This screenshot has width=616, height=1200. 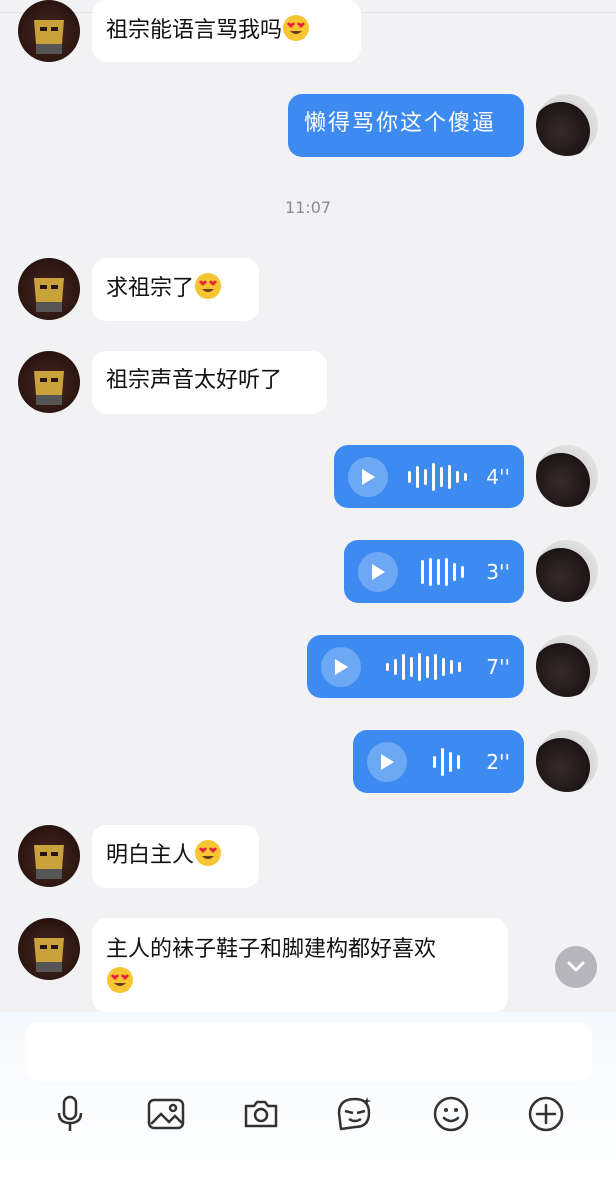 I want to click on voice-message-bubble: 2'', so click(x=438, y=761).